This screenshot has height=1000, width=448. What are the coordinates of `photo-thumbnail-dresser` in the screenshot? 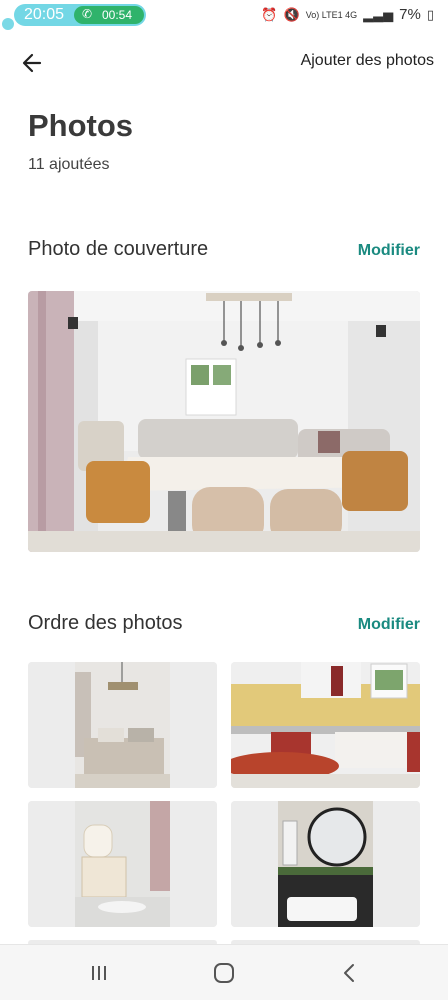 It's located at (122, 864).